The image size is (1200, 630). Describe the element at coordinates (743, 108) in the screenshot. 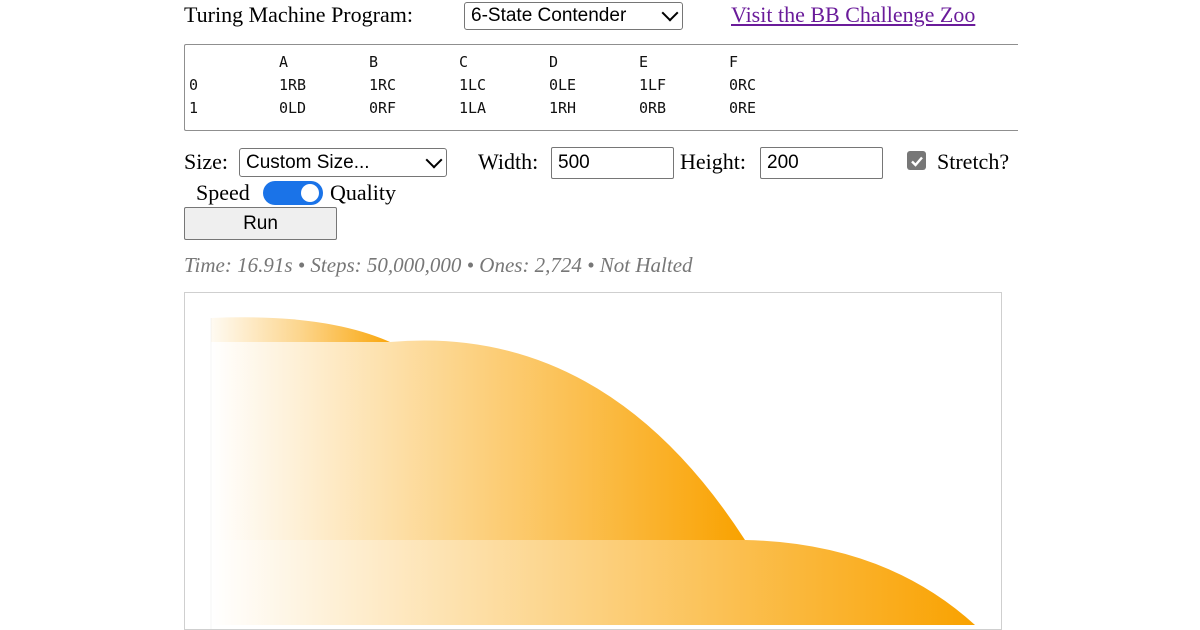

I see `table-cell: 0RE` at that location.